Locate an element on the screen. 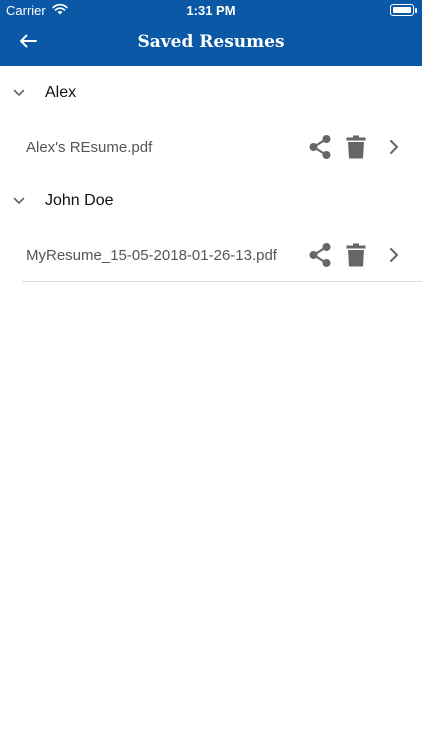  file-row: MyResume_15-05-2018-01-26-13.pdf is located at coordinates (211, 255).